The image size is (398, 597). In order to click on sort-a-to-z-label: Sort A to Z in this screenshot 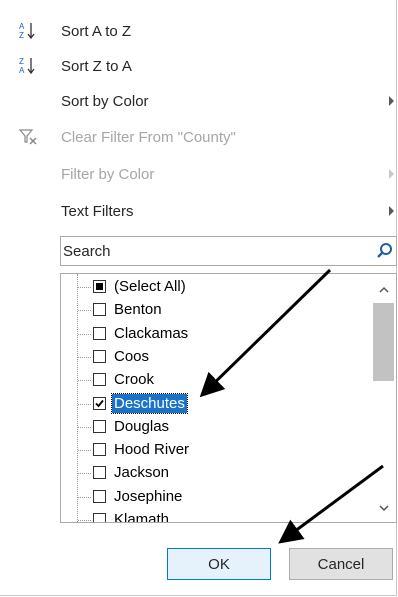, I will do `click(96, 31)`.